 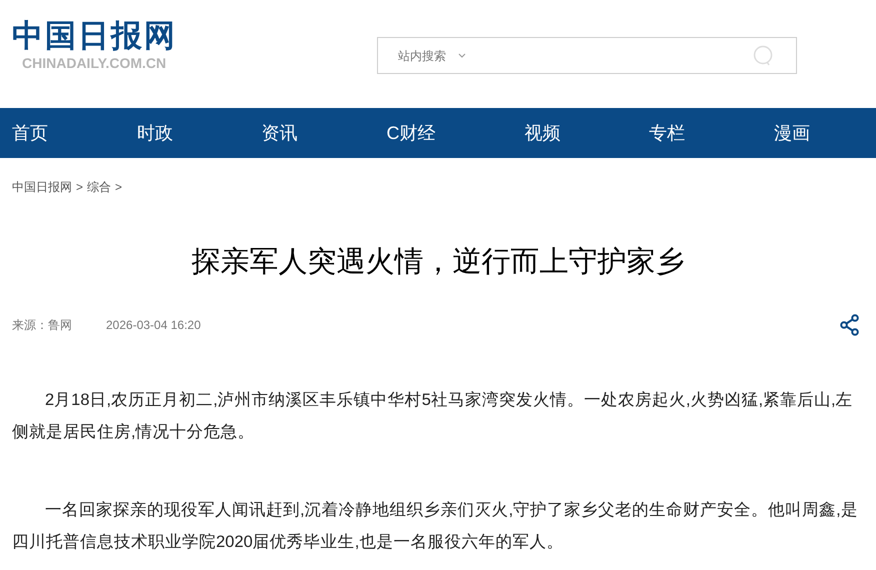 What do you see at coordinates (435, 526) in the screenshot?
I see `article-paragraph: 一名回家探亲的现役军人闻讯赶到,沉着冷静地组织乡亲们灭火,守护了家乡父老的生命财产安全。他叫周鑫,是四川托普信息技术职业学院2020届优秀毕业生,也是一名服役六年的军人。` at bounding box center [435, 526].